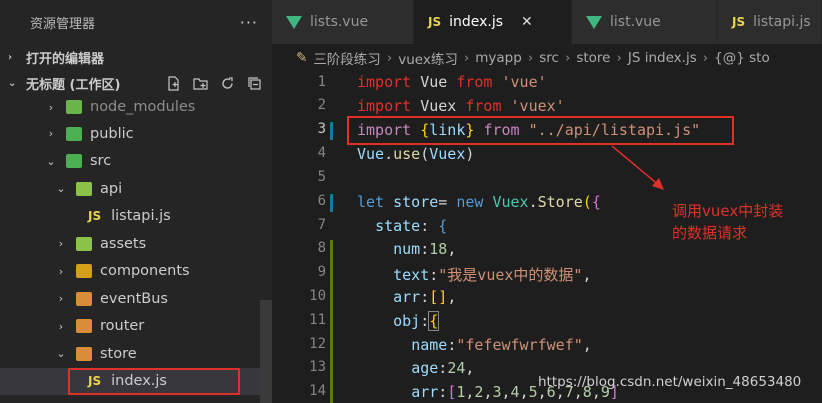 Image resolution: width=822 pixels, height=403 pixels. Describe the element at coordinates (728, 211) in the screenshot. I see `annotation-line: 调用vuex中封装` at that location.